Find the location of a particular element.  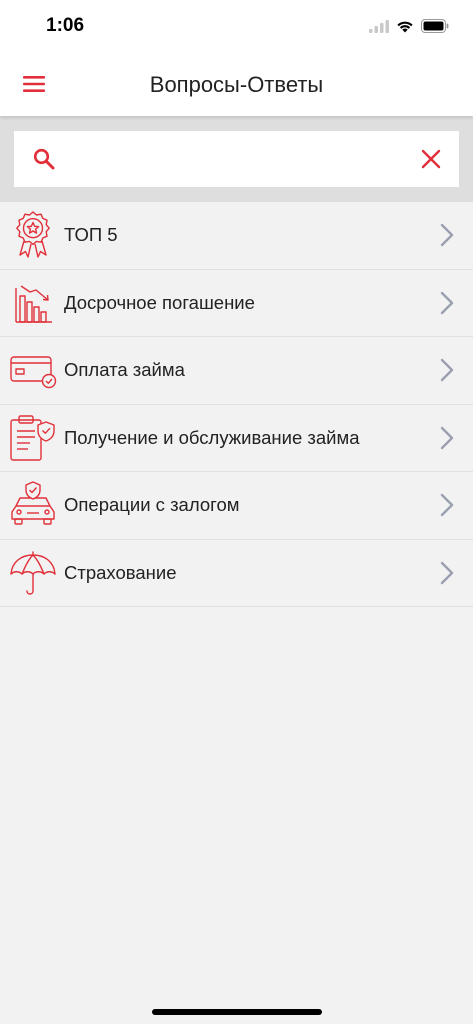

list-item-label: Операции с залогом is located at coordinates (152, 504).